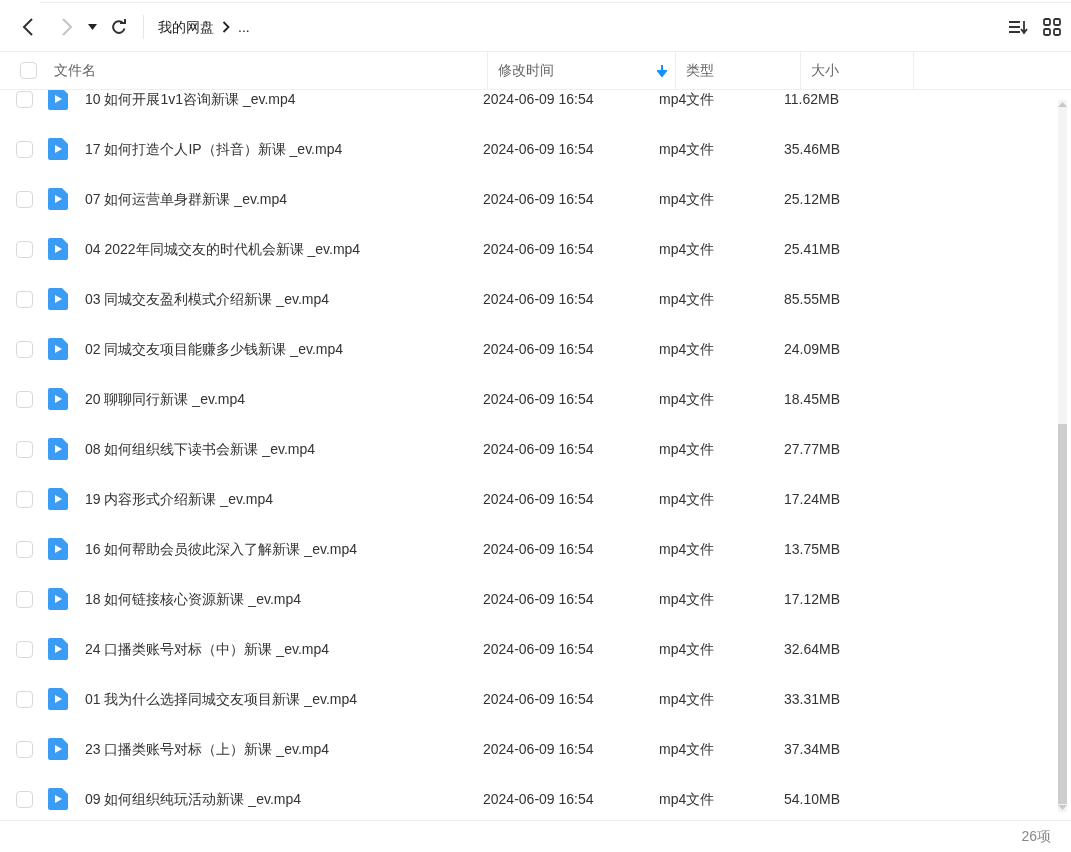 Image resolution: width=1071 pixels, height=852 pixels. What do you see at coordinates (812, 749) in the screenshot?
I see `file-size: 37.34MB` at bounding box center [812, 749].